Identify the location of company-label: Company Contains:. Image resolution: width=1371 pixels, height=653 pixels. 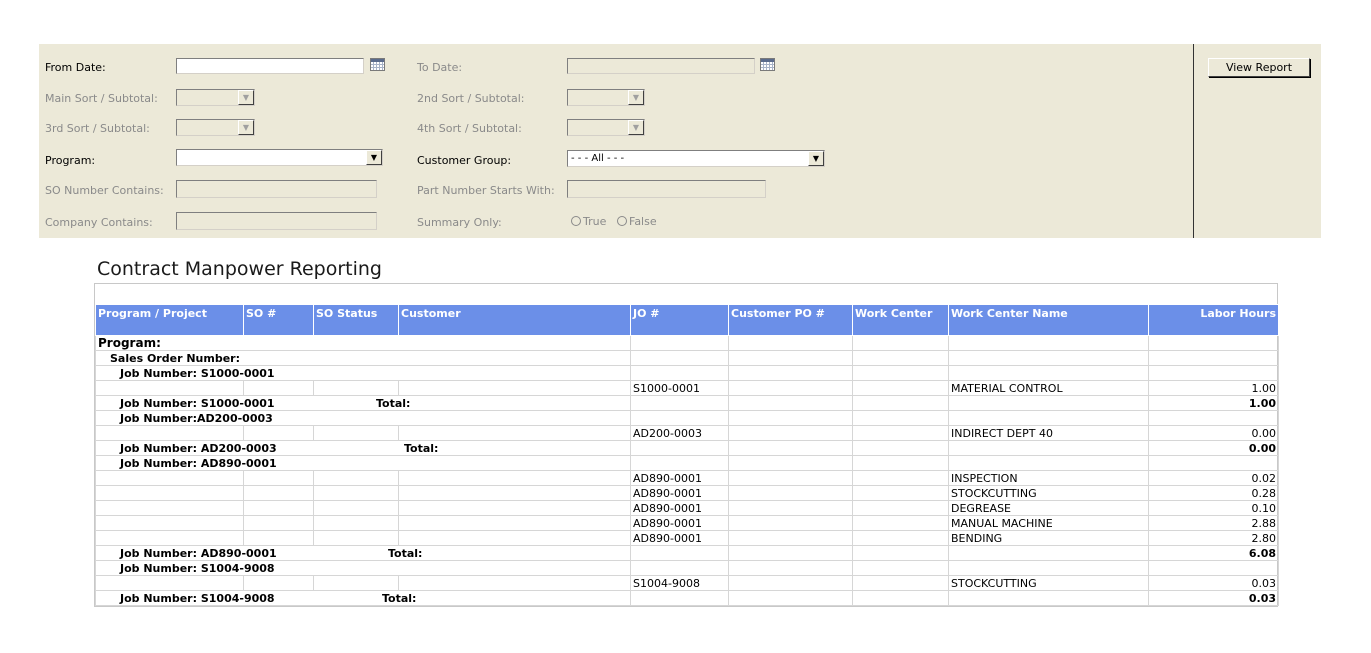
(99, 222).